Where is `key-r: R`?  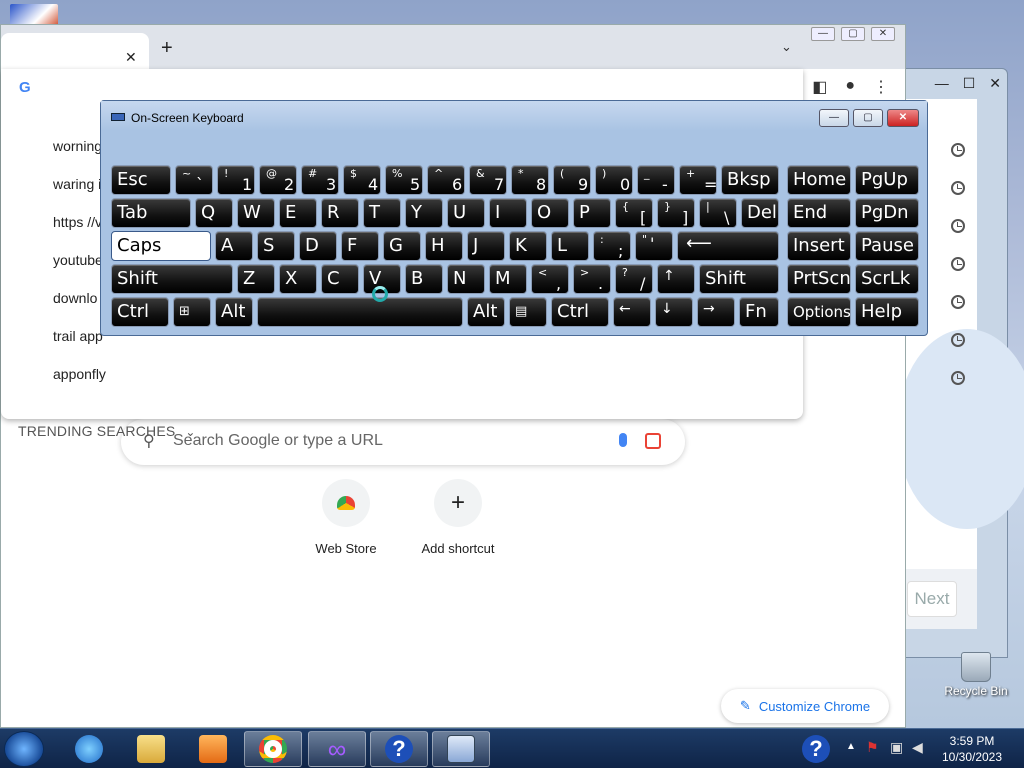 key-r: R is located at coordinates (340, 213).